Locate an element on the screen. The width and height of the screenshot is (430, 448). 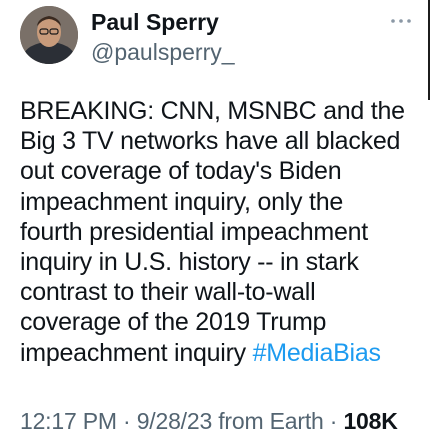
avatar is located at coordinates (49, 35).